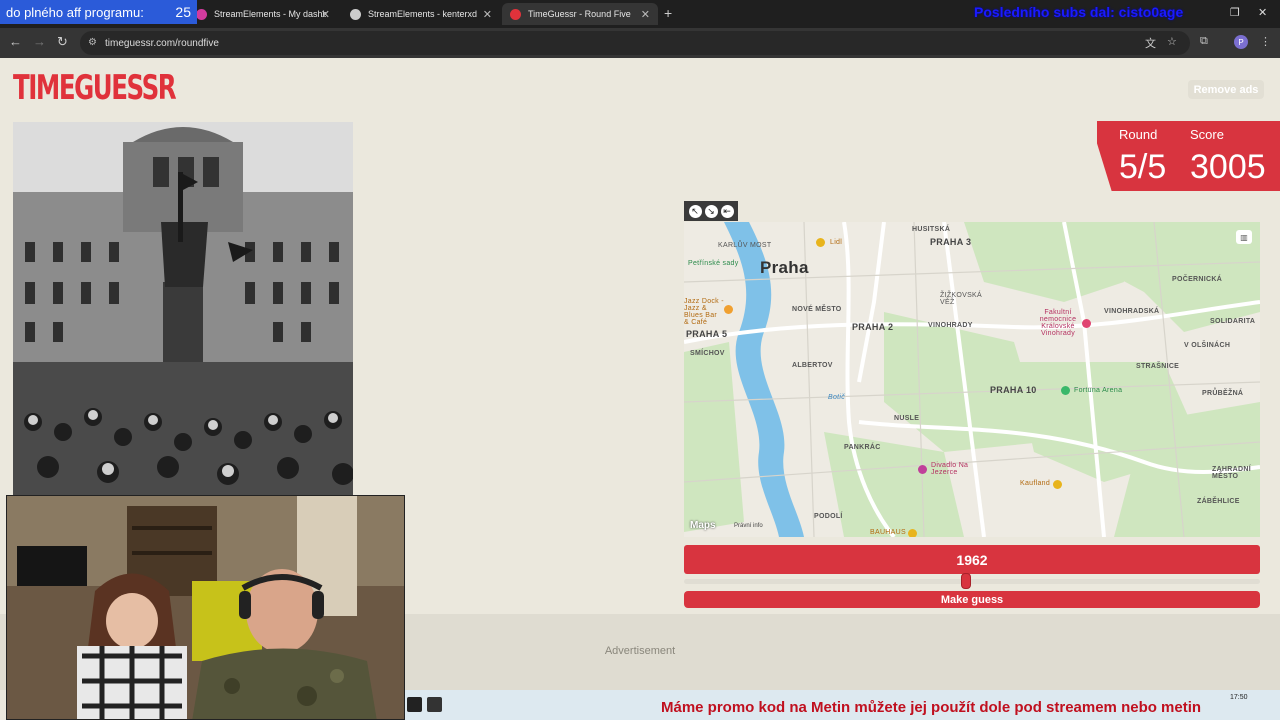 The height and width of the screenshot is (720, 1280). I want to click on map-label-podoli: PODOLÍ, so click(828, 516).